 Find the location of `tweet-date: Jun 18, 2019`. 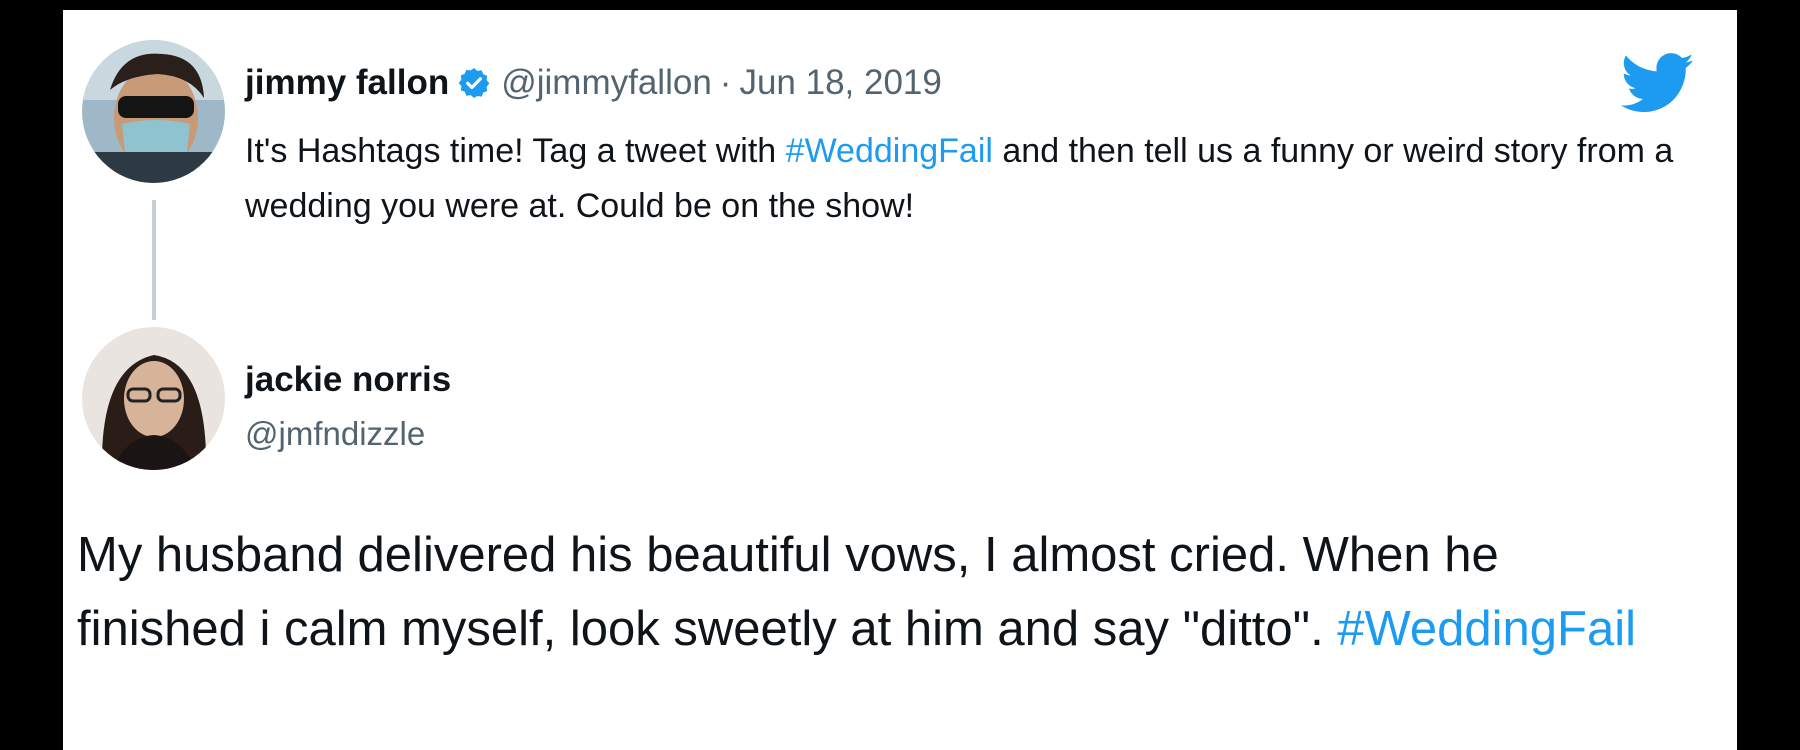

tweet-date: Jun 18, 2019 is located at coordinates (840, 83).